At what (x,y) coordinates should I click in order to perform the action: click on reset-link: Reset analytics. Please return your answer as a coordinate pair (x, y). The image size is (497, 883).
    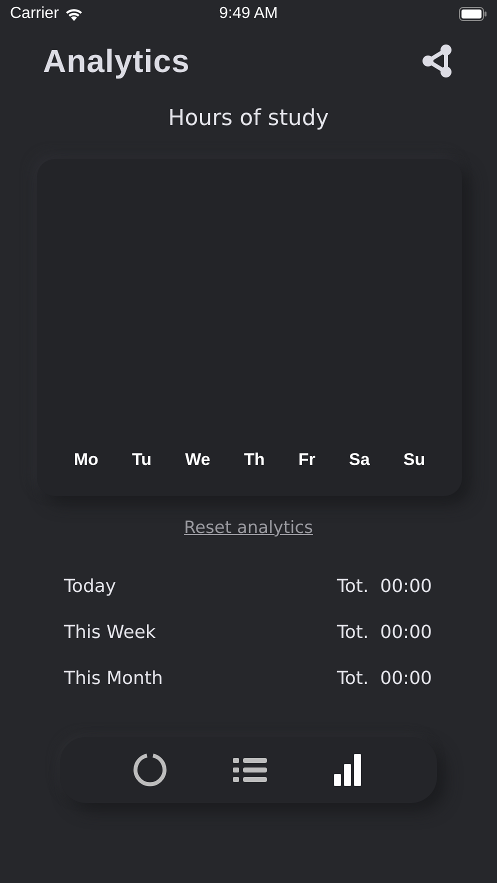
    Looking at the image, I should click on (248, 528).